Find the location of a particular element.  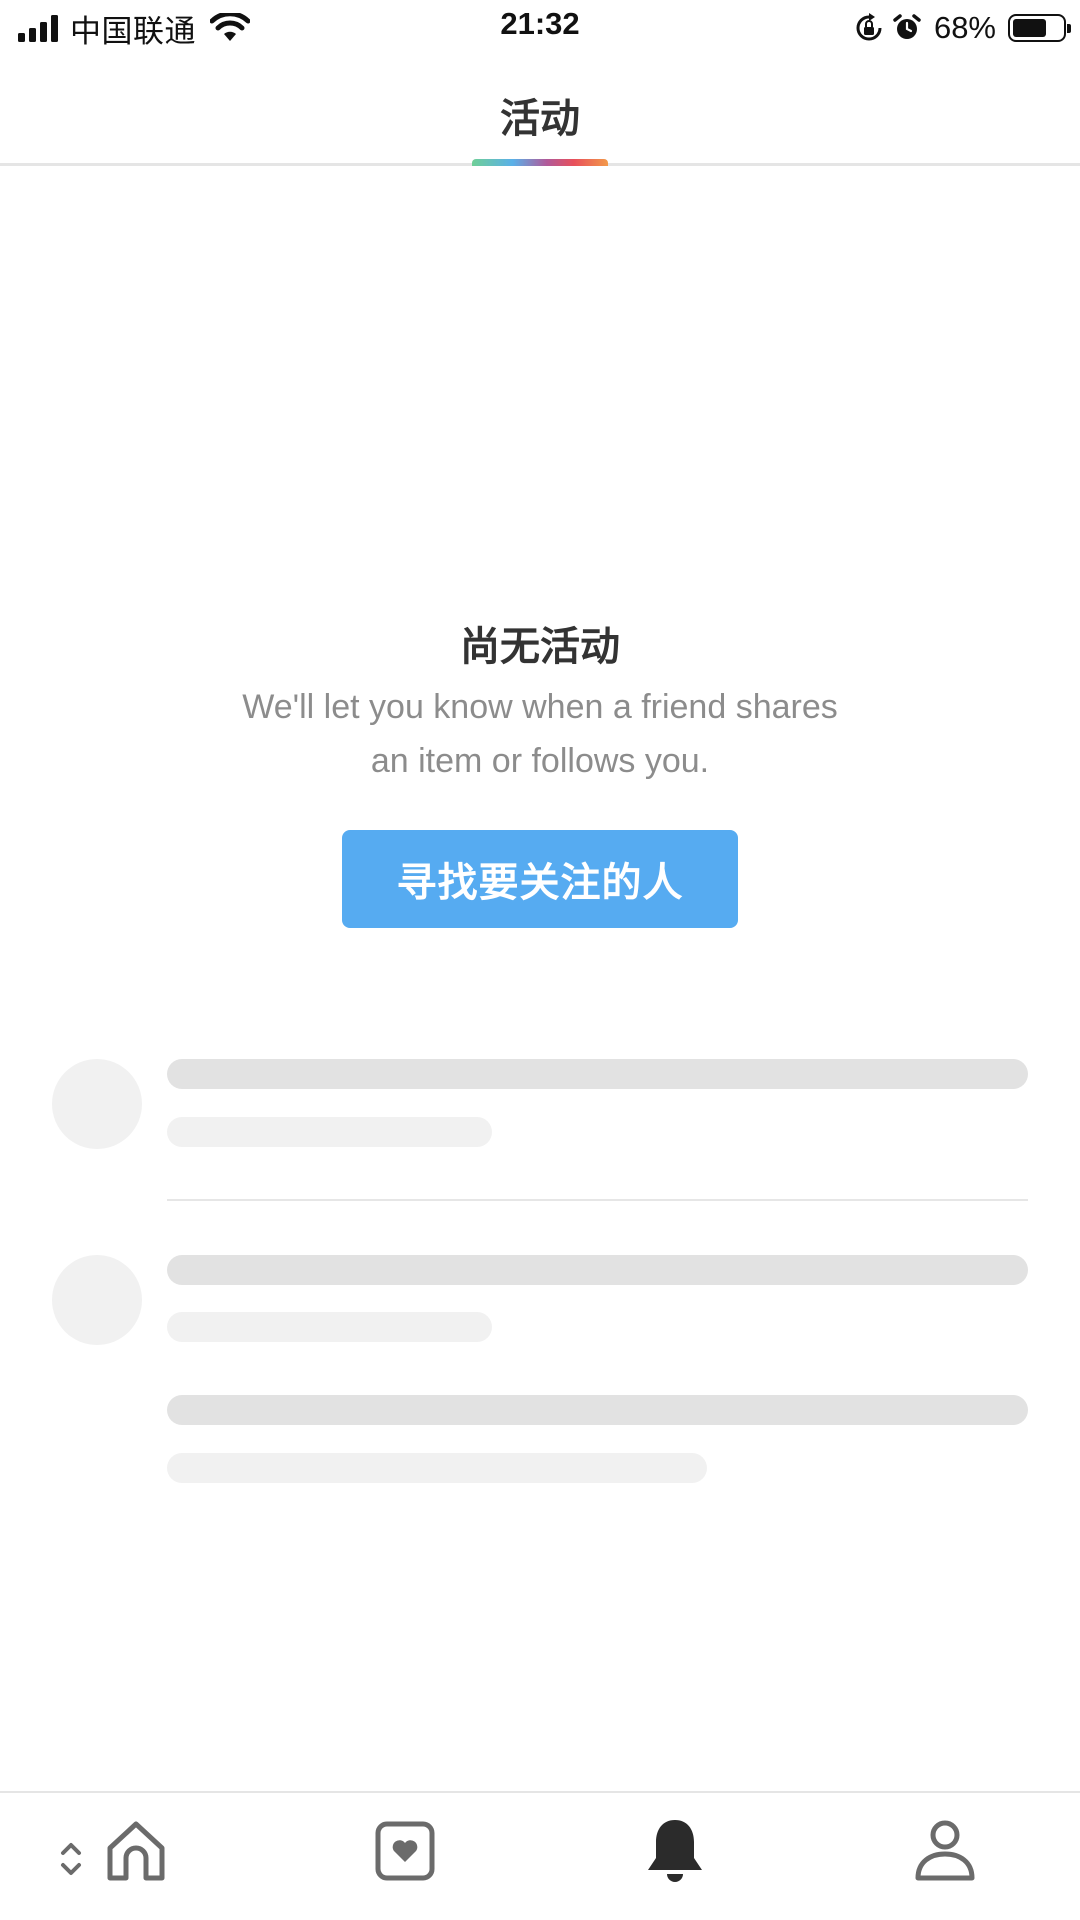

profile-icon is located at coordinates (945, 1850).